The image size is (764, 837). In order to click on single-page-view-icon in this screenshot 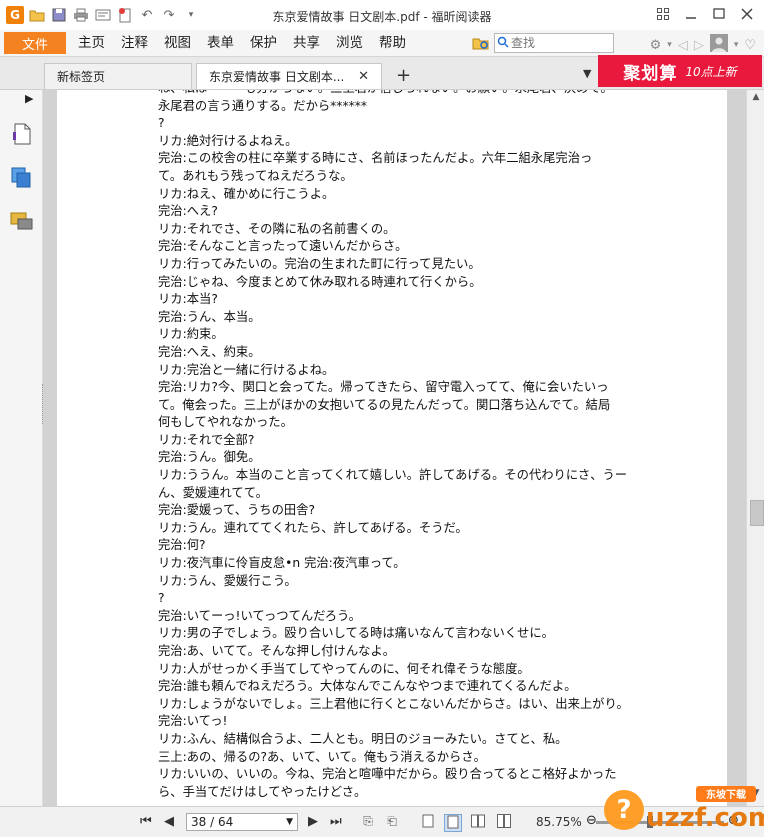, I will do `click(428, 822)`.